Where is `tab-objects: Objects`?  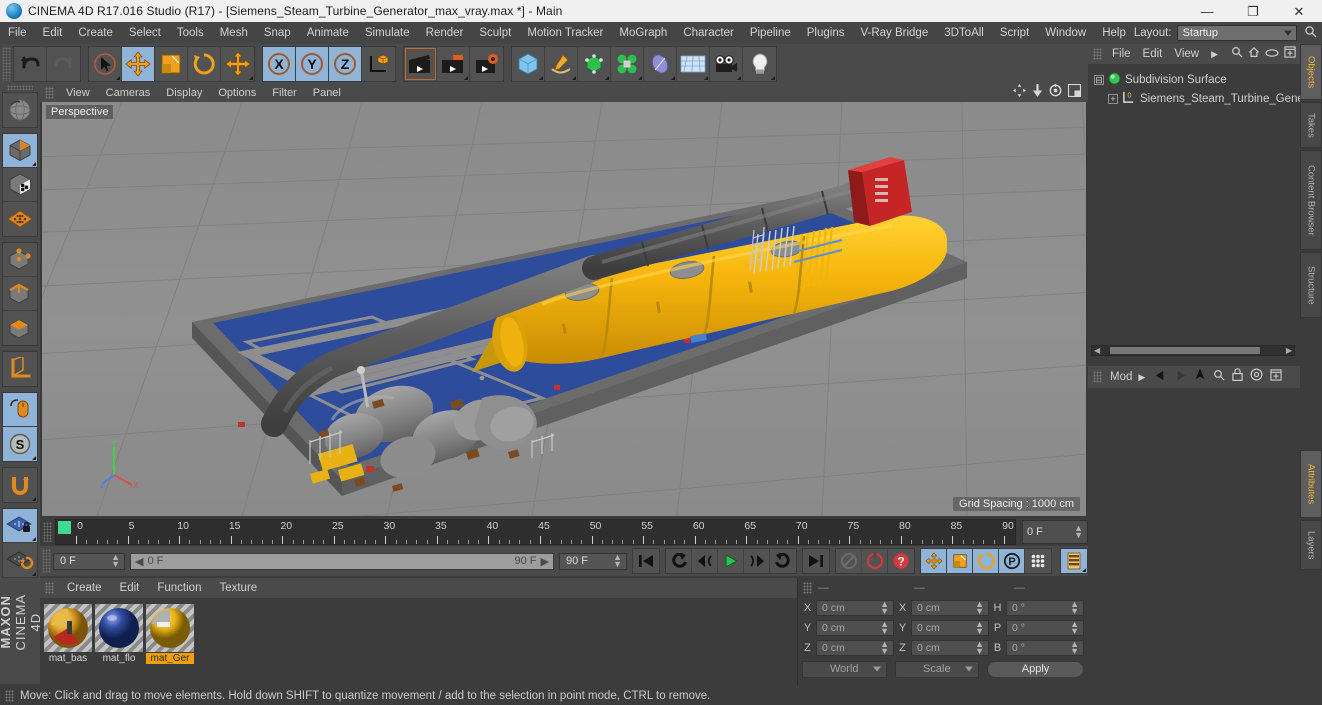 tab-objects: Objects is located at coordinates (1311, 72).